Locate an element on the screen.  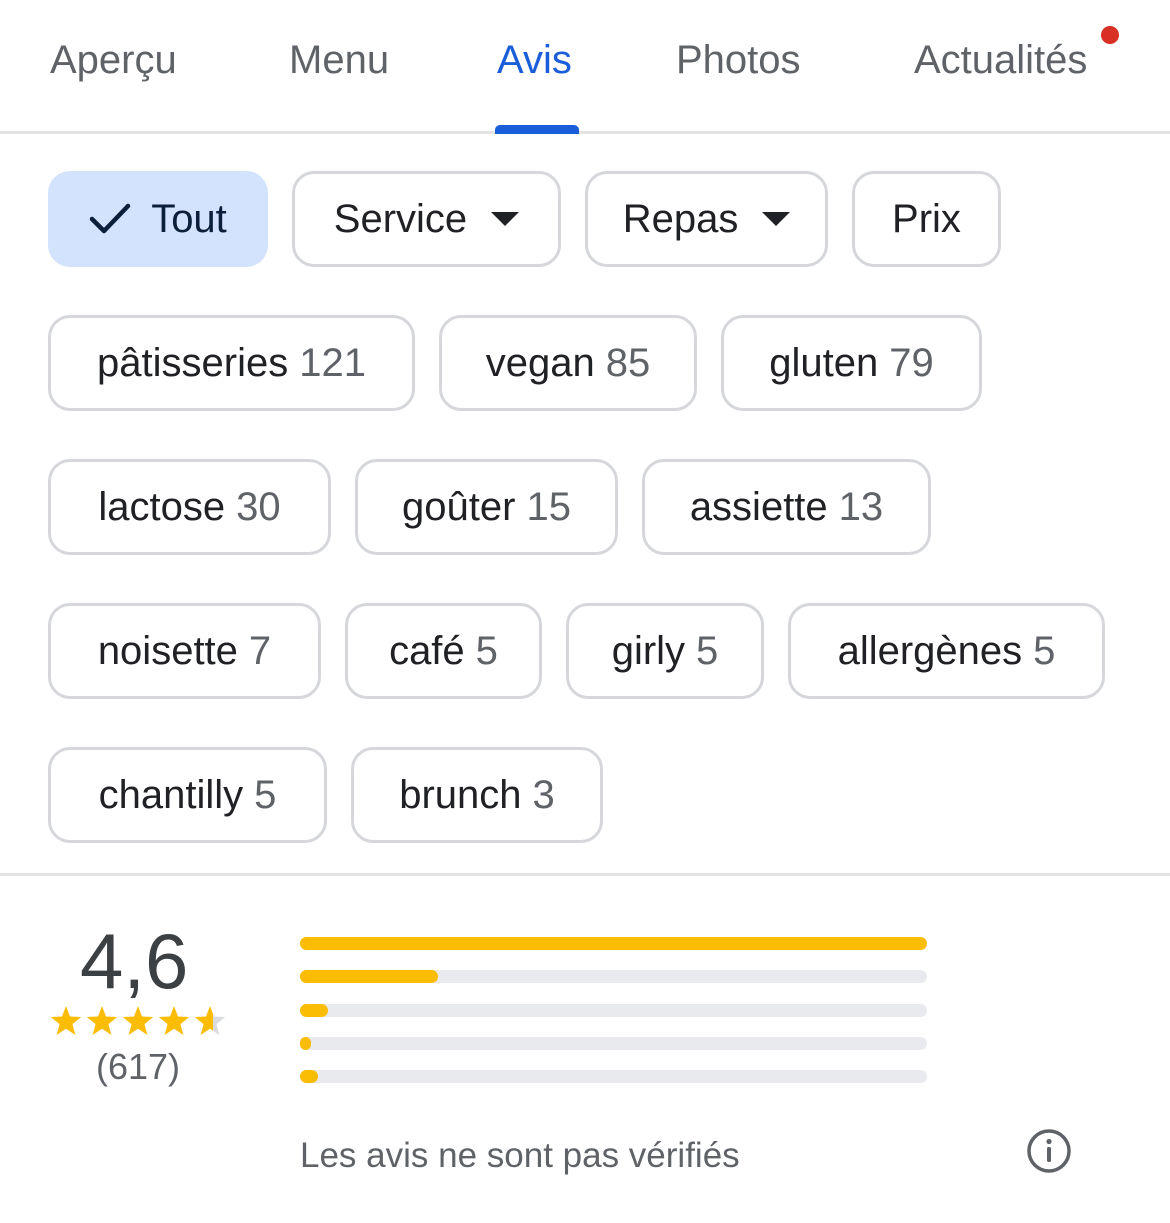
topic-chip: goûter 15 is located at coordinates (486, 507).